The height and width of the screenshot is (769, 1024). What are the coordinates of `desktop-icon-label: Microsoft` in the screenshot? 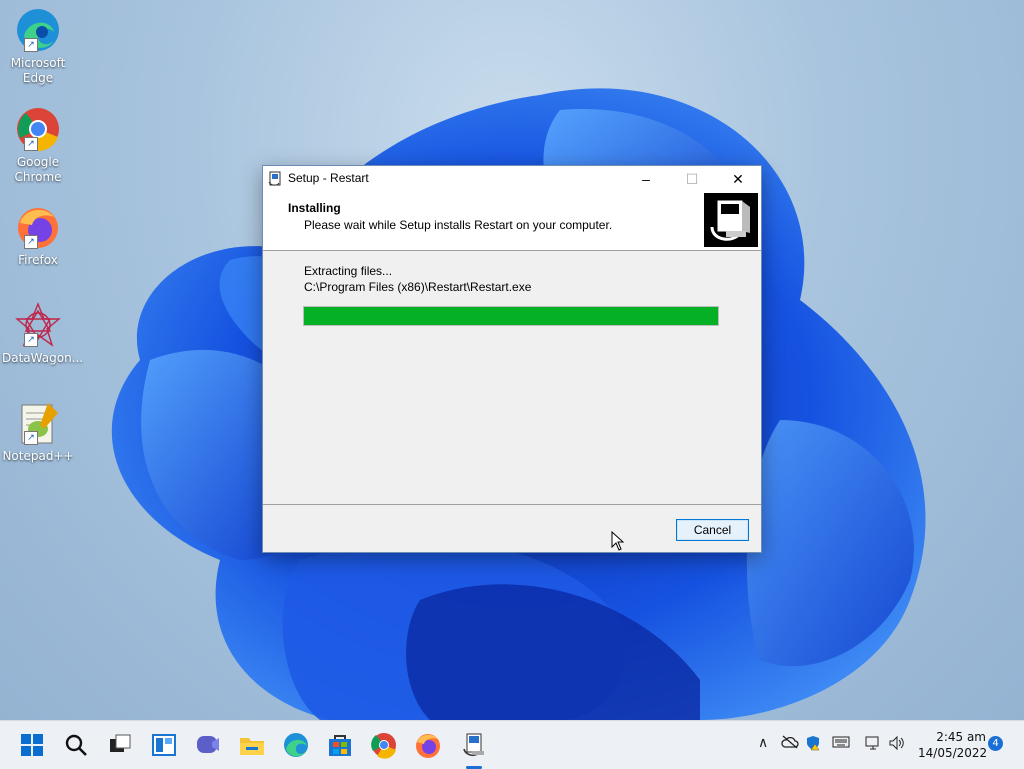 It's located at (38, 63).